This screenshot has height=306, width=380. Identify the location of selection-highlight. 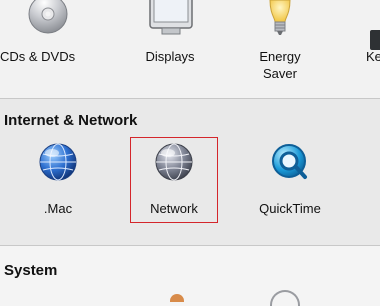
(174, 180).